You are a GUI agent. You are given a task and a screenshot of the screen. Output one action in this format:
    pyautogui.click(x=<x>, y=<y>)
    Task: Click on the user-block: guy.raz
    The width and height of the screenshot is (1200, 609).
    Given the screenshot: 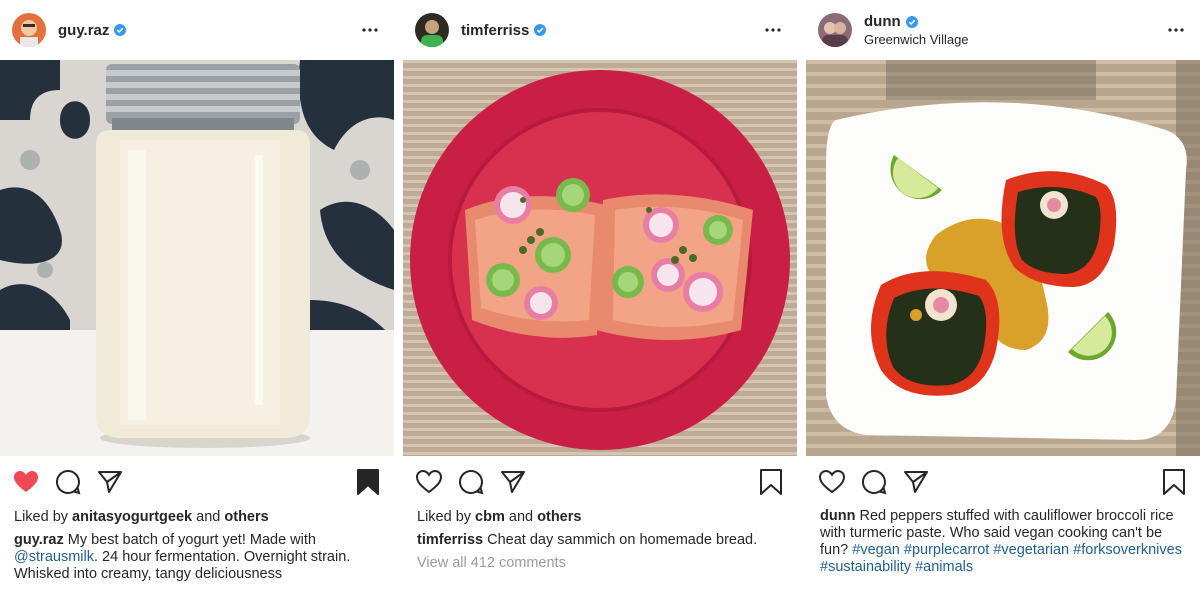 What is the action you would take?
    pyautogui.click(x=208, y=30)
    